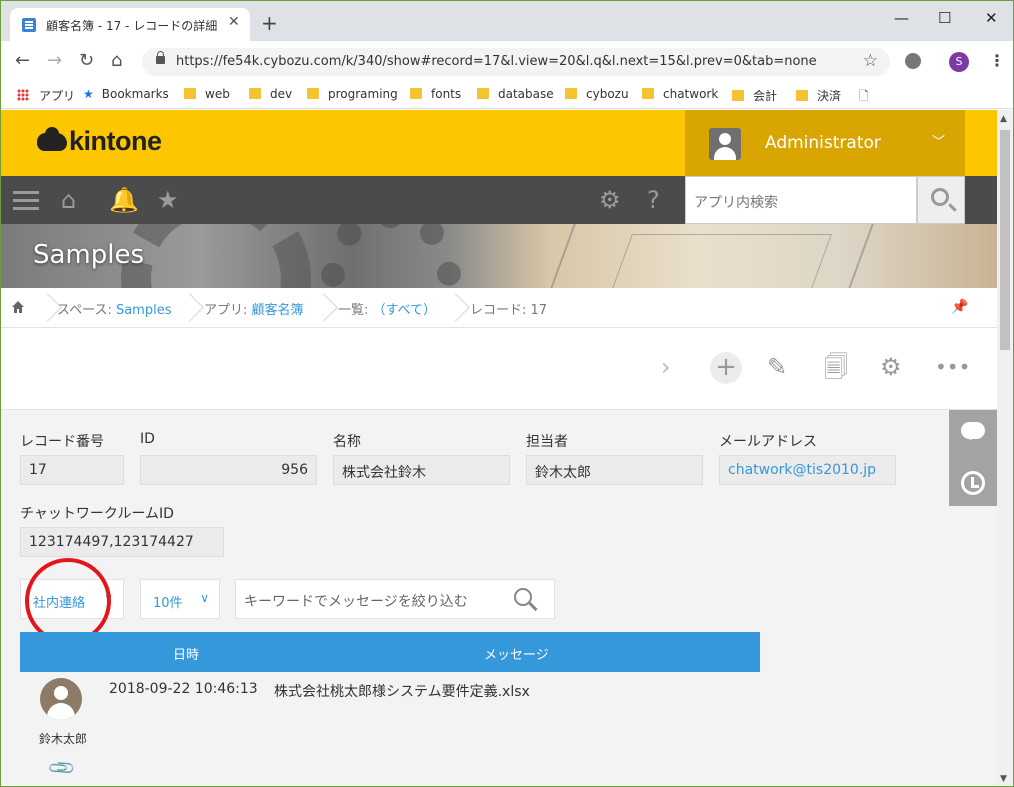 The width and height of the screenshot is (1014, 787). What do you see at coordinates (736, 203) in the screenshot?
I see `search-placeholder: アプリ内検索` at bounding box center [736, 203].